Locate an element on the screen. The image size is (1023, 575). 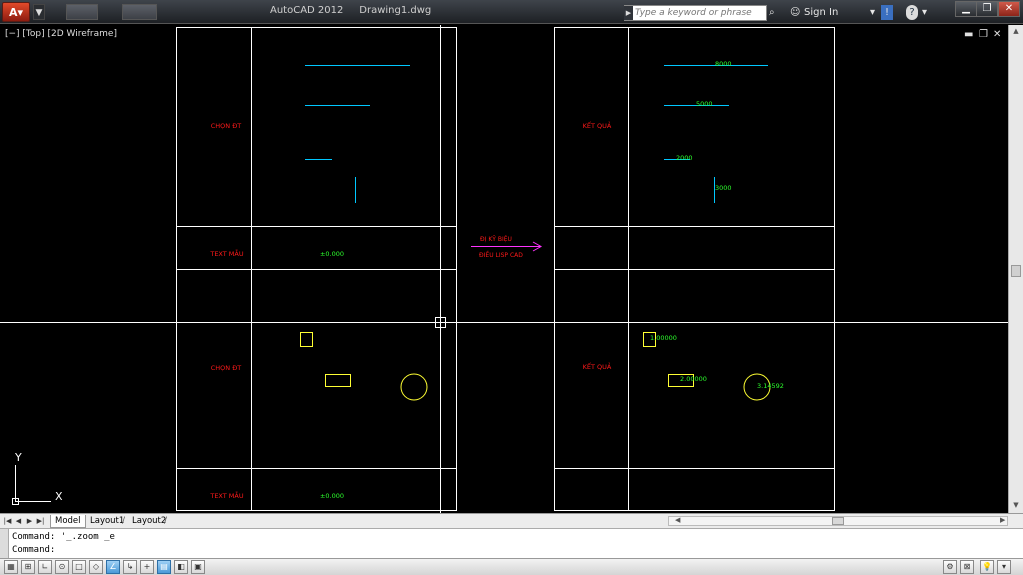
status-bar: ▦ ⊞ ∟ ⊙ □ ◇ ∠ ↳ + ▤ ◧ ▣ ⚙ ⊠ 💡 ▾ is located at coordinates (511, 566).